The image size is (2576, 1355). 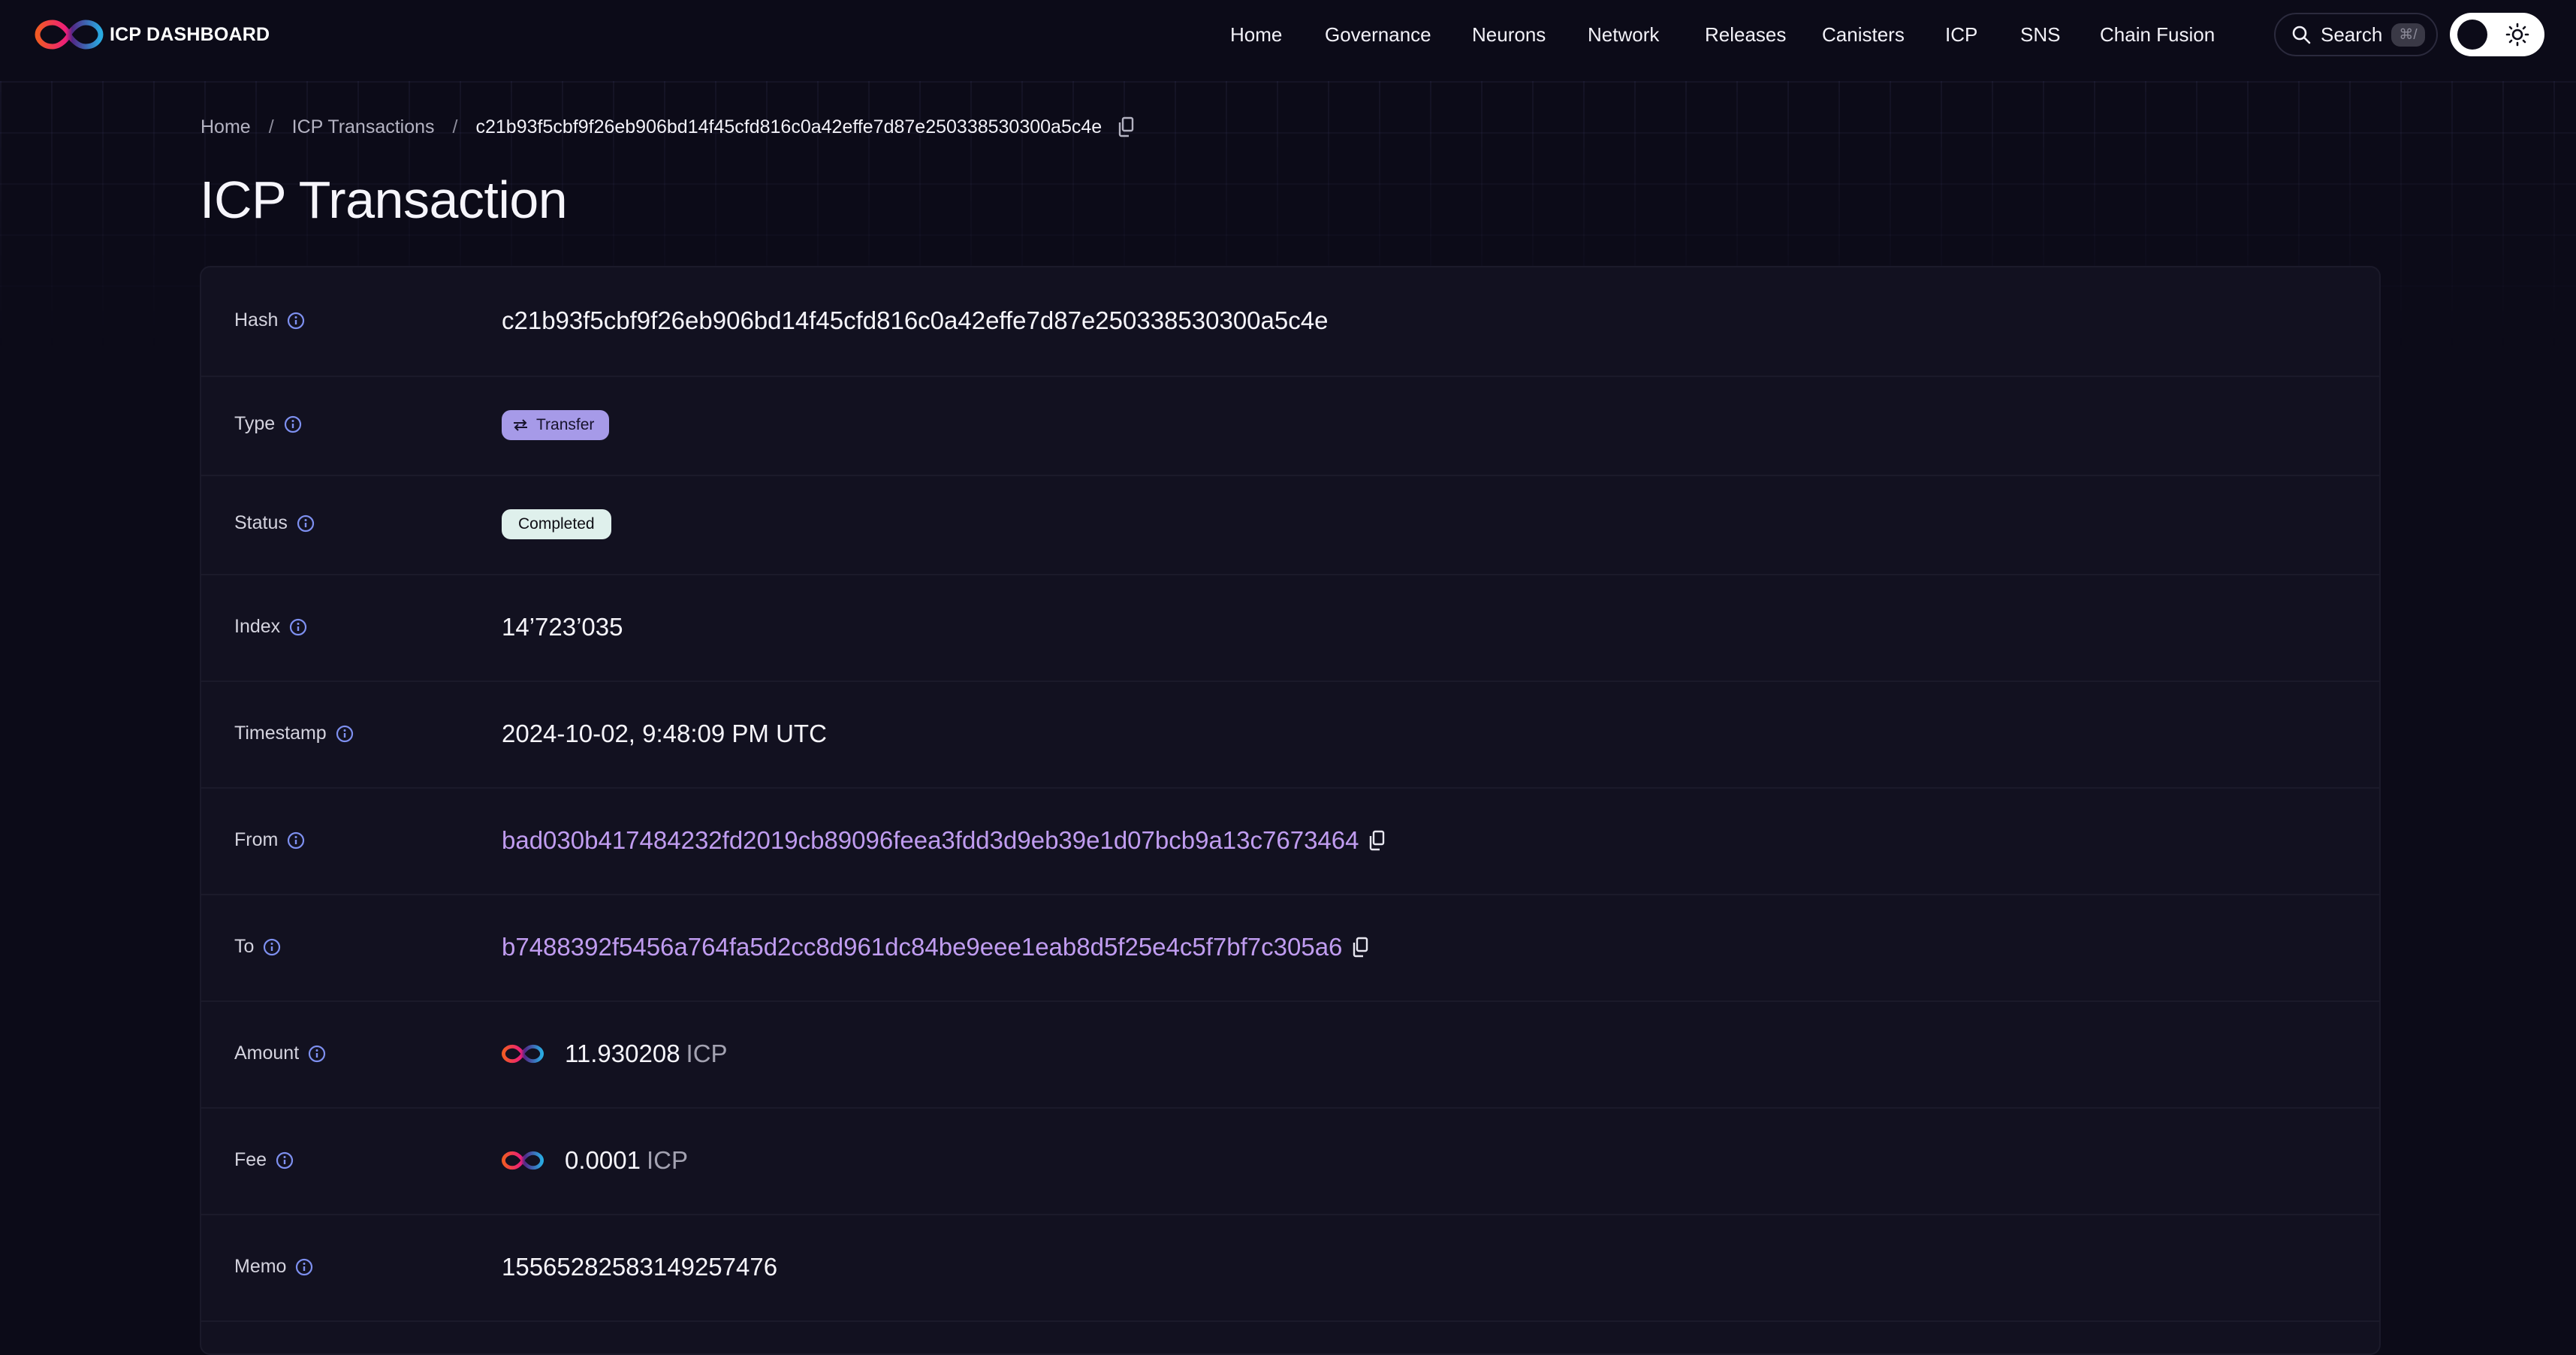 I want to click on sun-icon, so click(x=2517, y=35).